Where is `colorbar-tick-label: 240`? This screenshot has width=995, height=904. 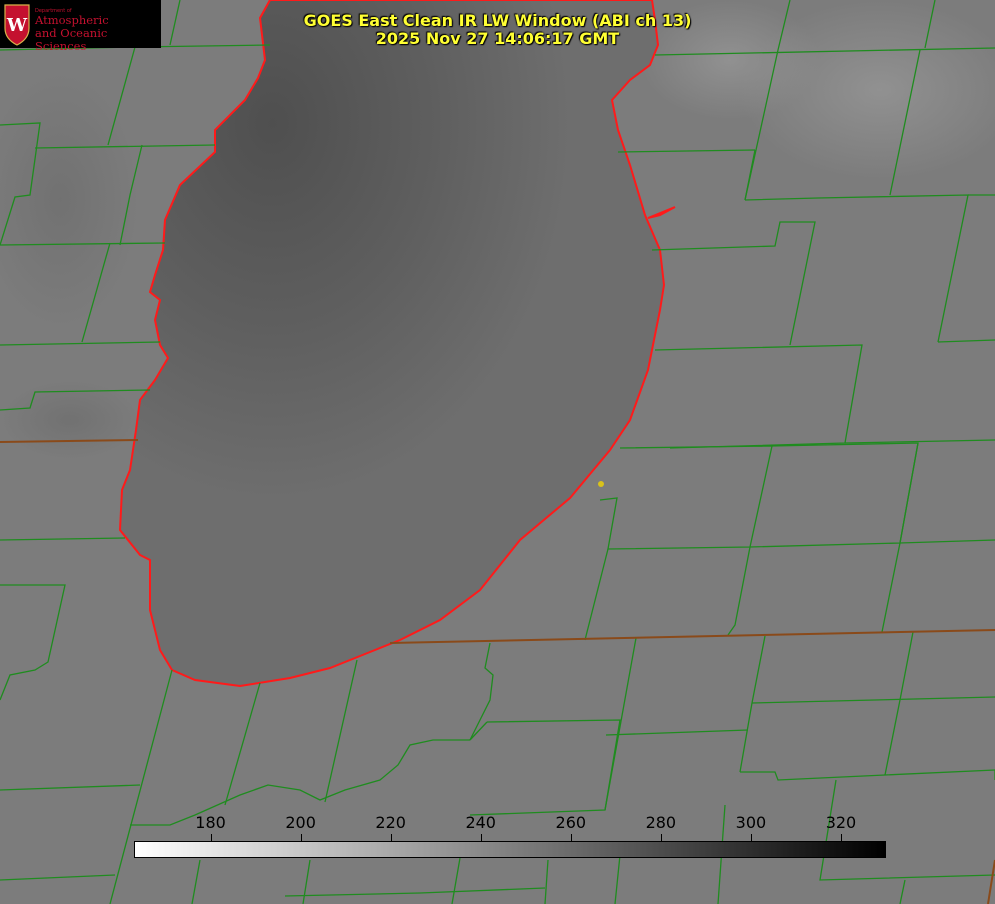
colorbar-tick-label: 240 is located at coordinates (480, 822).